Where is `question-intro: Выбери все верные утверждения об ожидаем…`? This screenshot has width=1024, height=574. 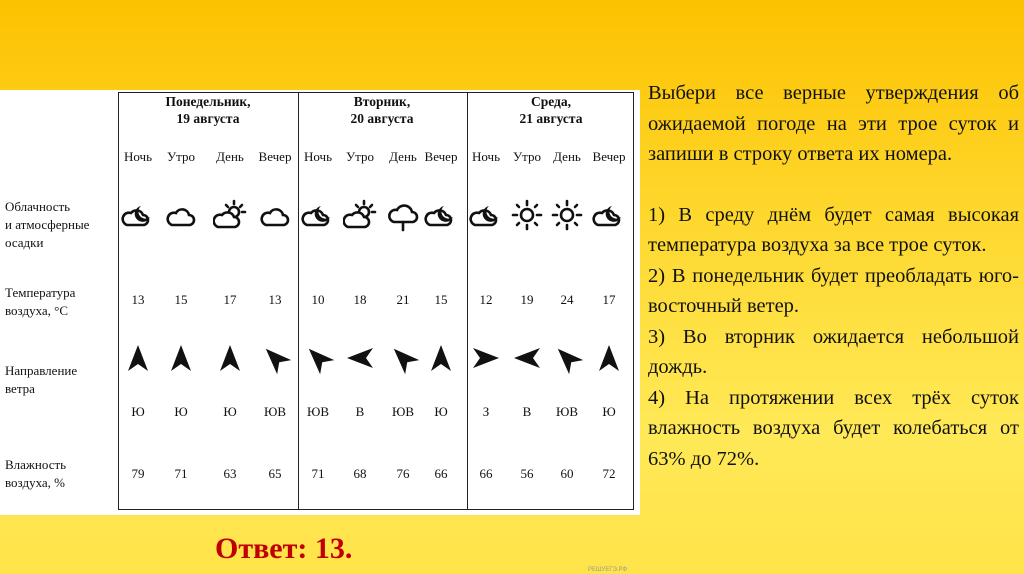
question-intro: Выбери все верные утверждения об ожидаем… is located at coordinates (833, 123).